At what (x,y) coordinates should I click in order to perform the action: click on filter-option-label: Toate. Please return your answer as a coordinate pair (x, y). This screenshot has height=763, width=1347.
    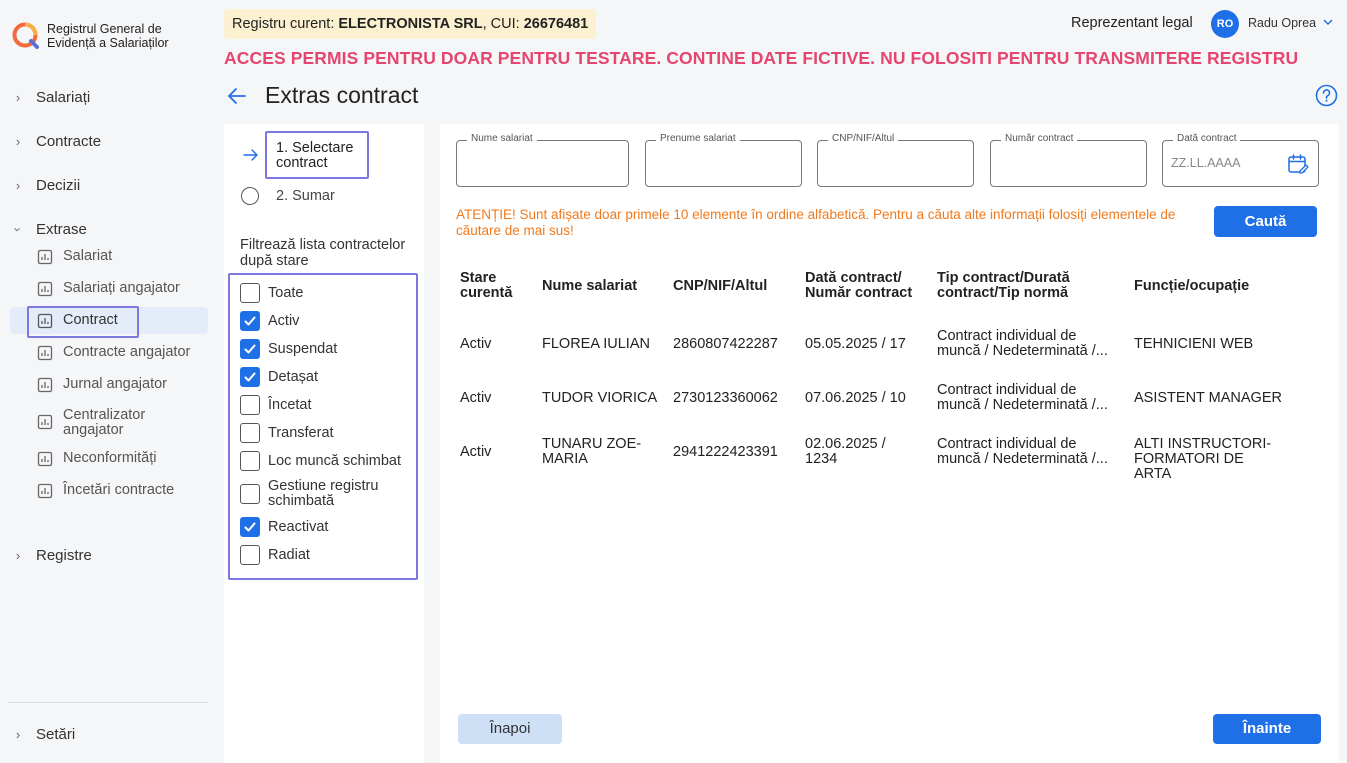
    Looking at the image, I should click on (286, 292).